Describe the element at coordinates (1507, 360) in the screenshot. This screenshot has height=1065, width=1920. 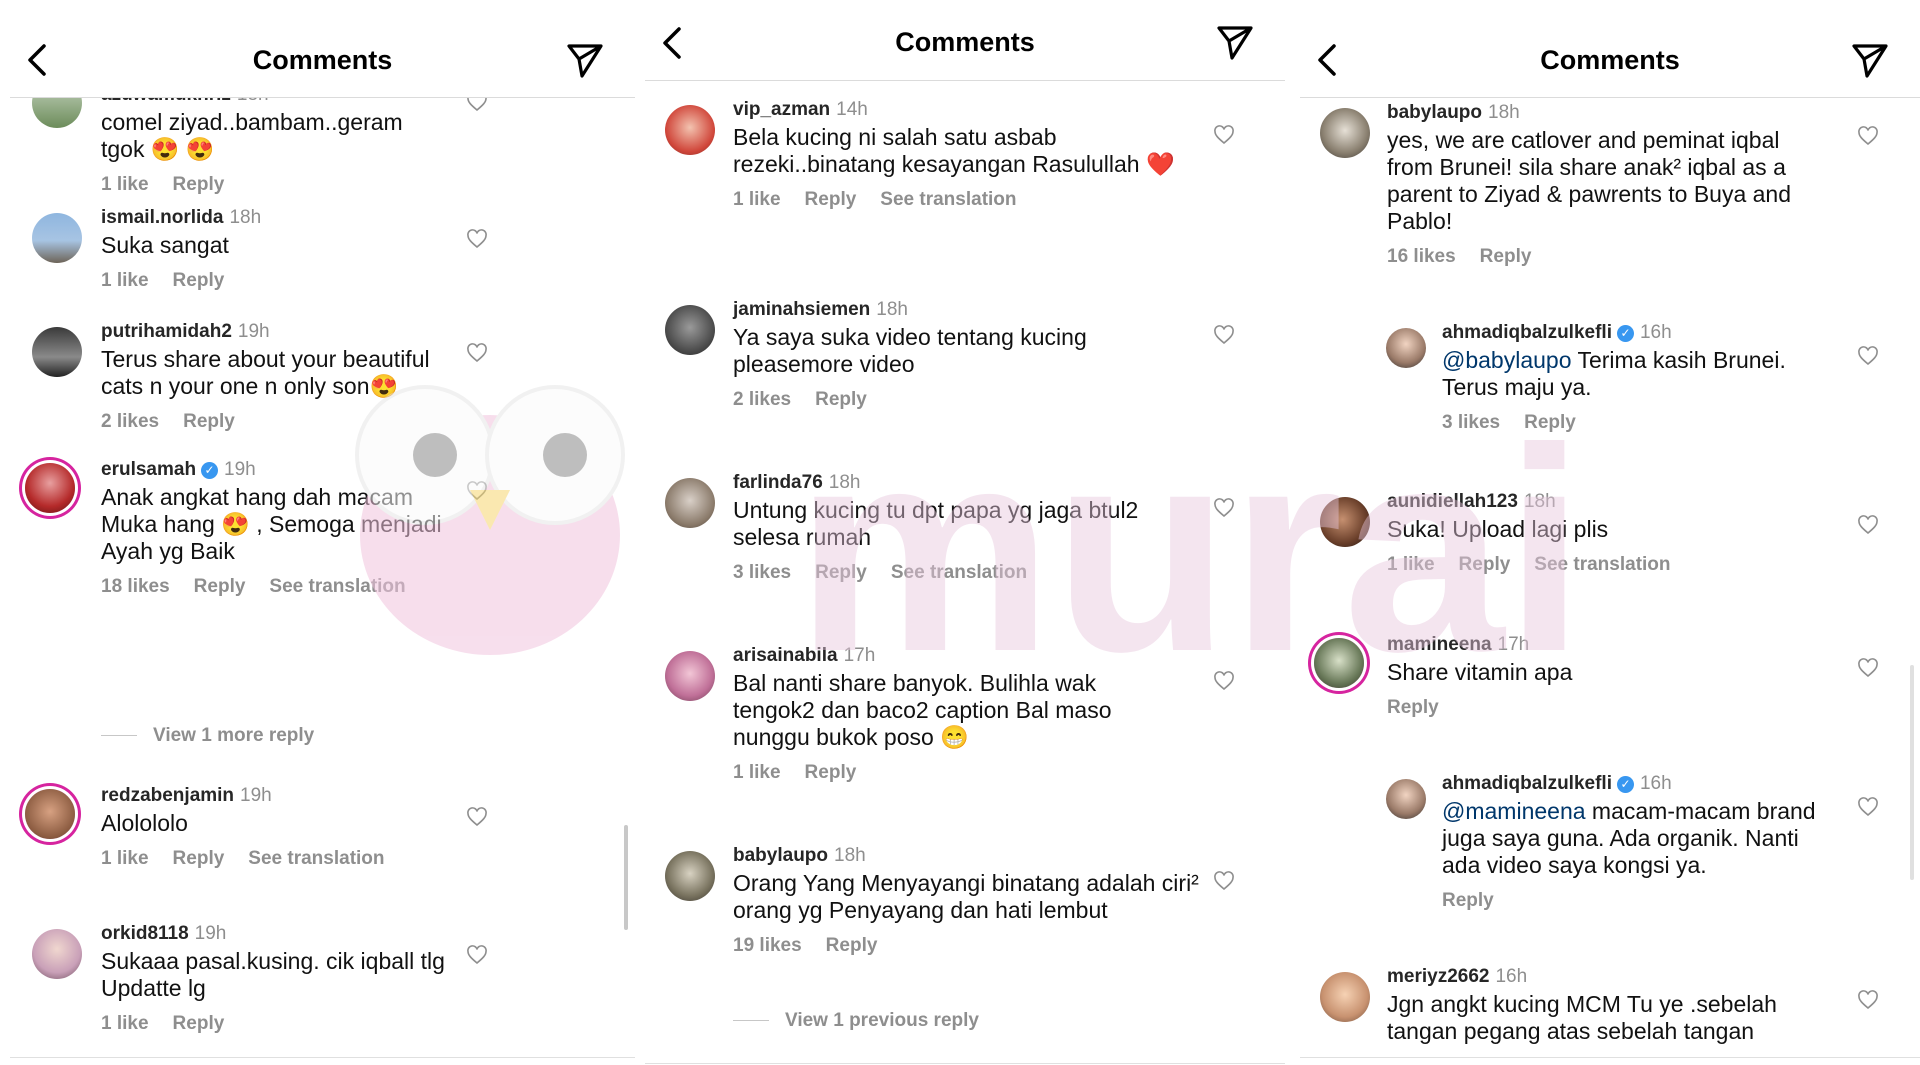
I see `mention-link: @babylaupo` at that location.